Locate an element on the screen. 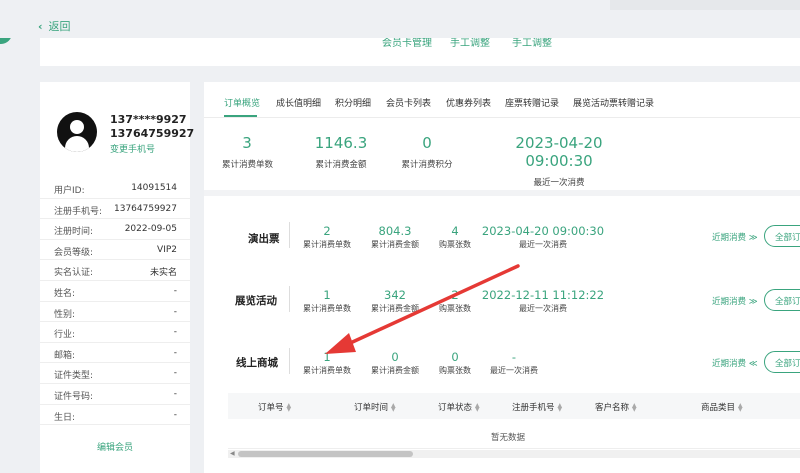 The height and width of the screenshot is (473, 800). stat-value: 2 is located at coordinates (455, 295).